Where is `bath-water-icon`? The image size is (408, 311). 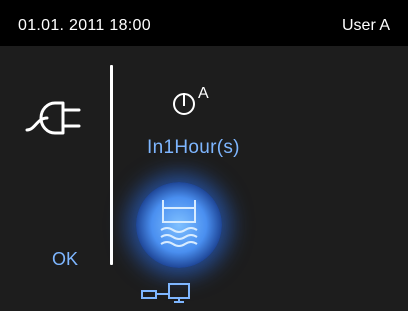
bath-water-icon is located at coordinates (179, 223).